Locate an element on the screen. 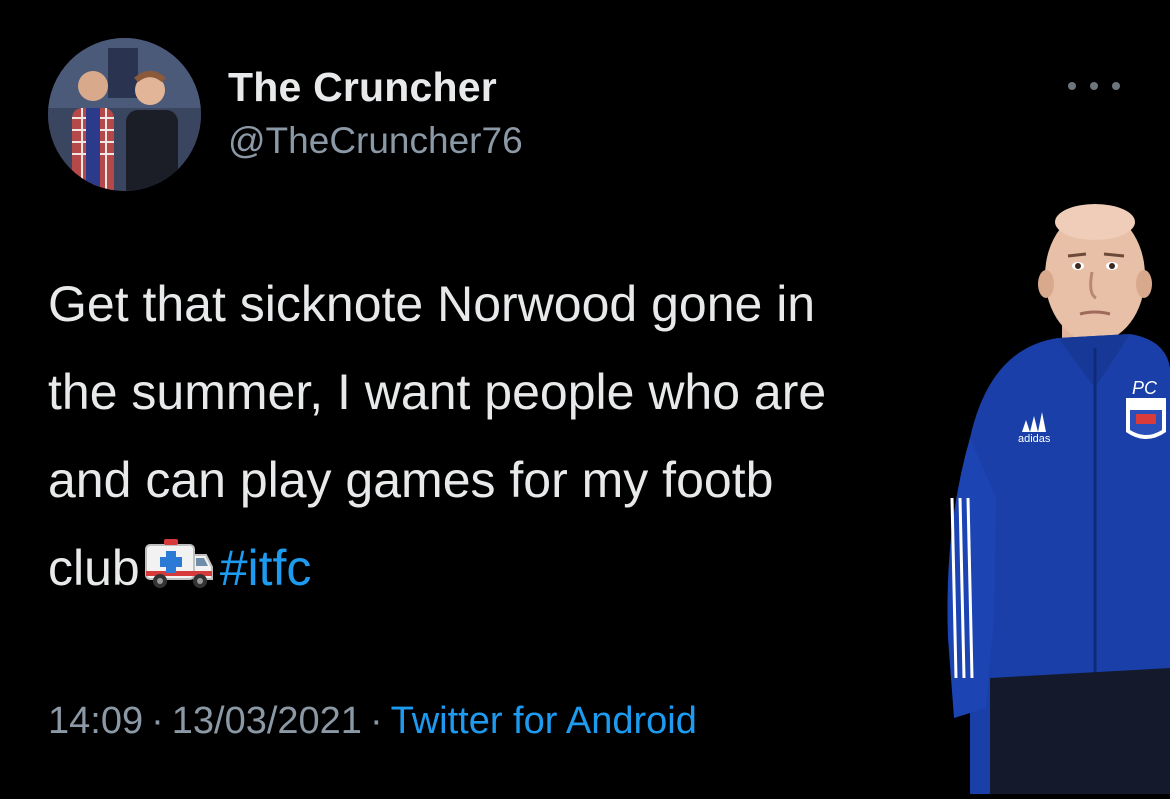 Image resolution: width=1170 pixels, height=799 pixels. profile-photo-icon is located at coordinates (124, 114).